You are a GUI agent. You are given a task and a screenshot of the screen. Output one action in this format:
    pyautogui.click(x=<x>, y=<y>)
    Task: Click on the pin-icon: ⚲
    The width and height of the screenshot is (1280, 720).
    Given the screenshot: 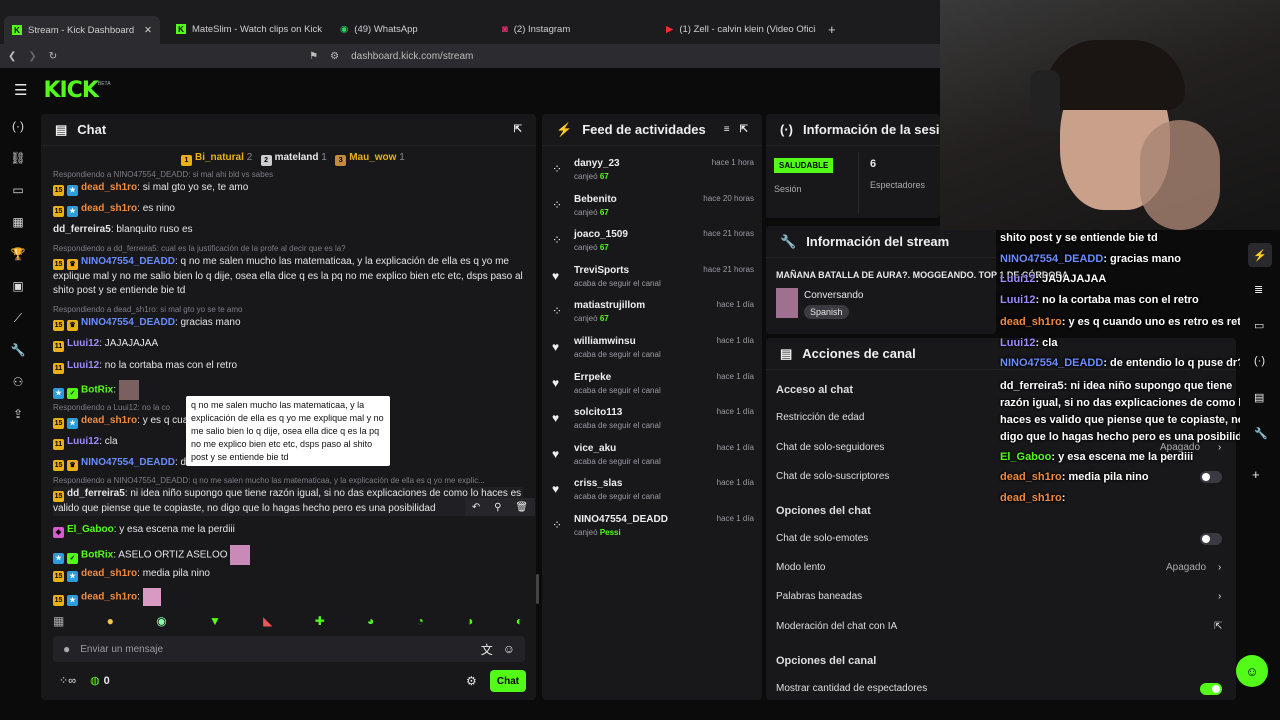 What is the action you would take?
    pyautogui.click(x=497, y=507)
    